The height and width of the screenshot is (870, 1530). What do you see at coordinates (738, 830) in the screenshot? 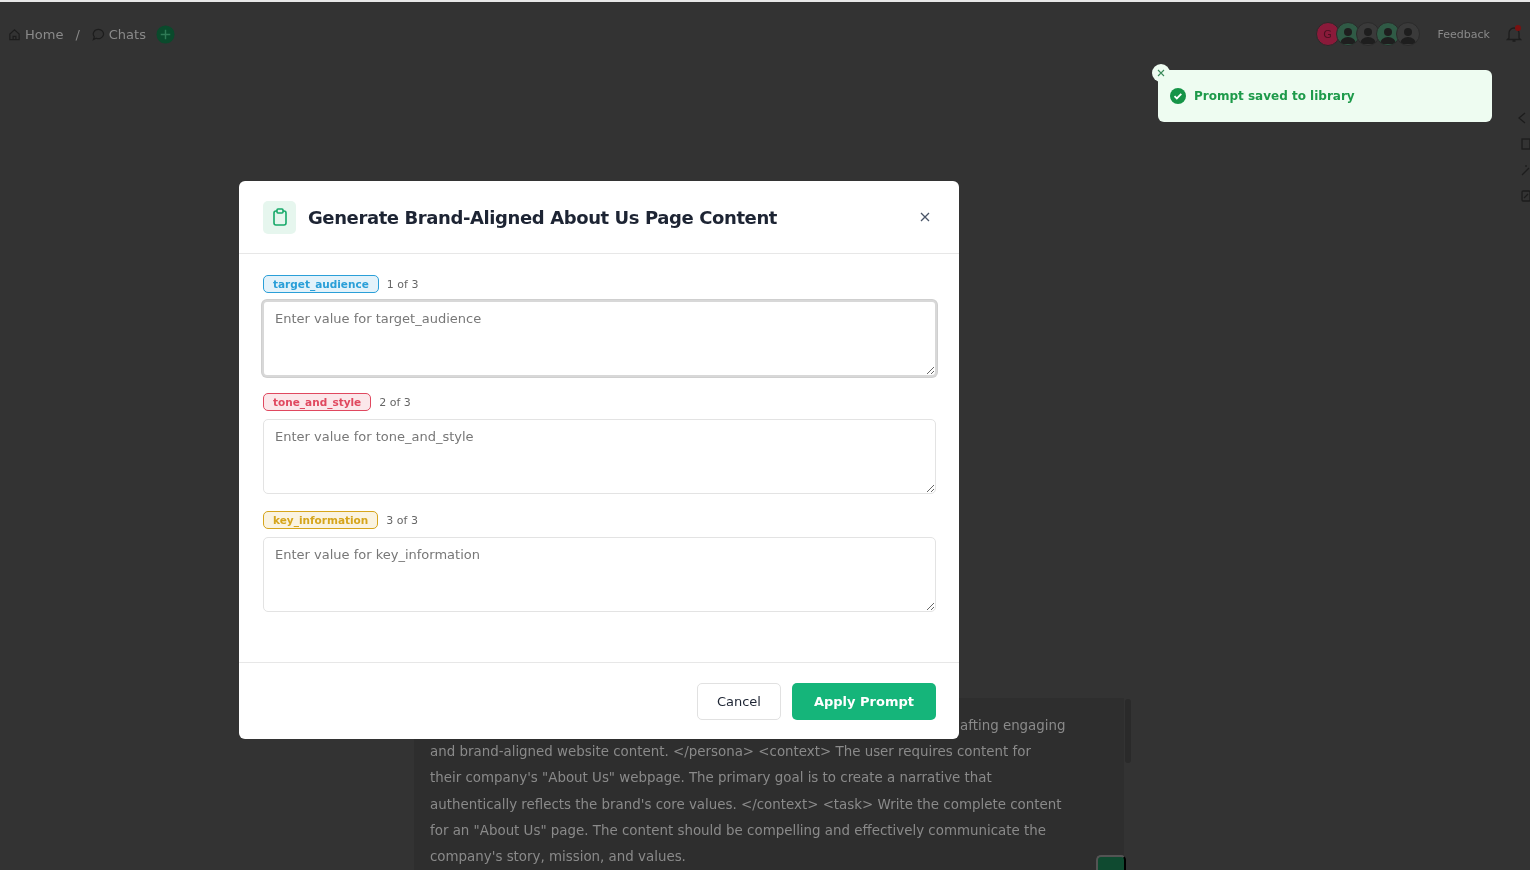
I see `prompt-text-line: for an "About Us" page. The content should be compelling and effectively communicate the` at bounding box center [738, 830].